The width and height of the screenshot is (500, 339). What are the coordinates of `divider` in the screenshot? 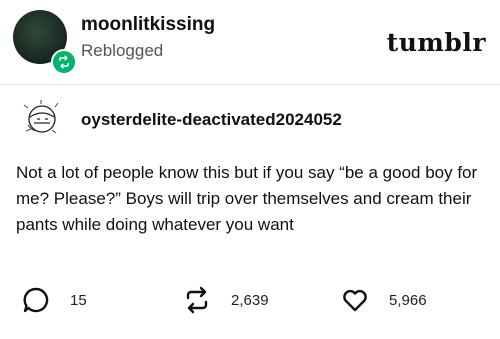 It's located at (250, 84).